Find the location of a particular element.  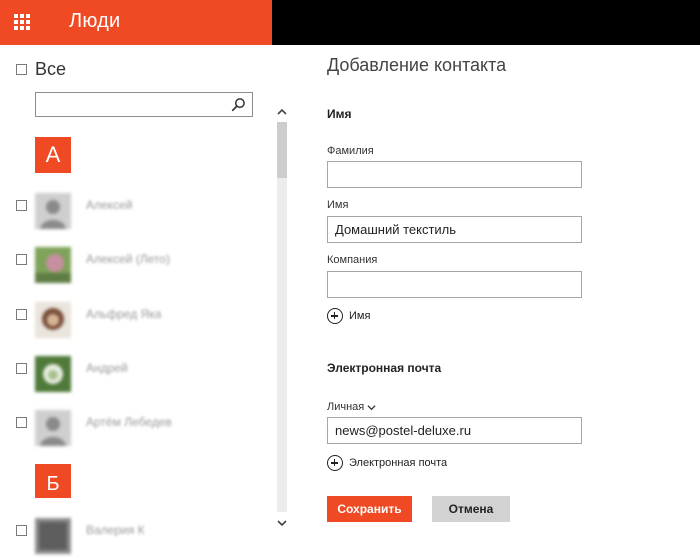

contact-row: Алексей is located at coordinates (141, 213).